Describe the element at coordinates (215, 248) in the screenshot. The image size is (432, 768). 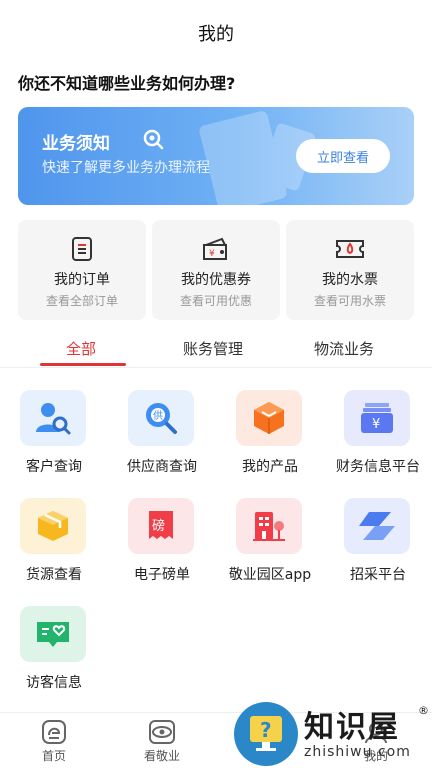
I see `coupon-icon: ¥` at that location.